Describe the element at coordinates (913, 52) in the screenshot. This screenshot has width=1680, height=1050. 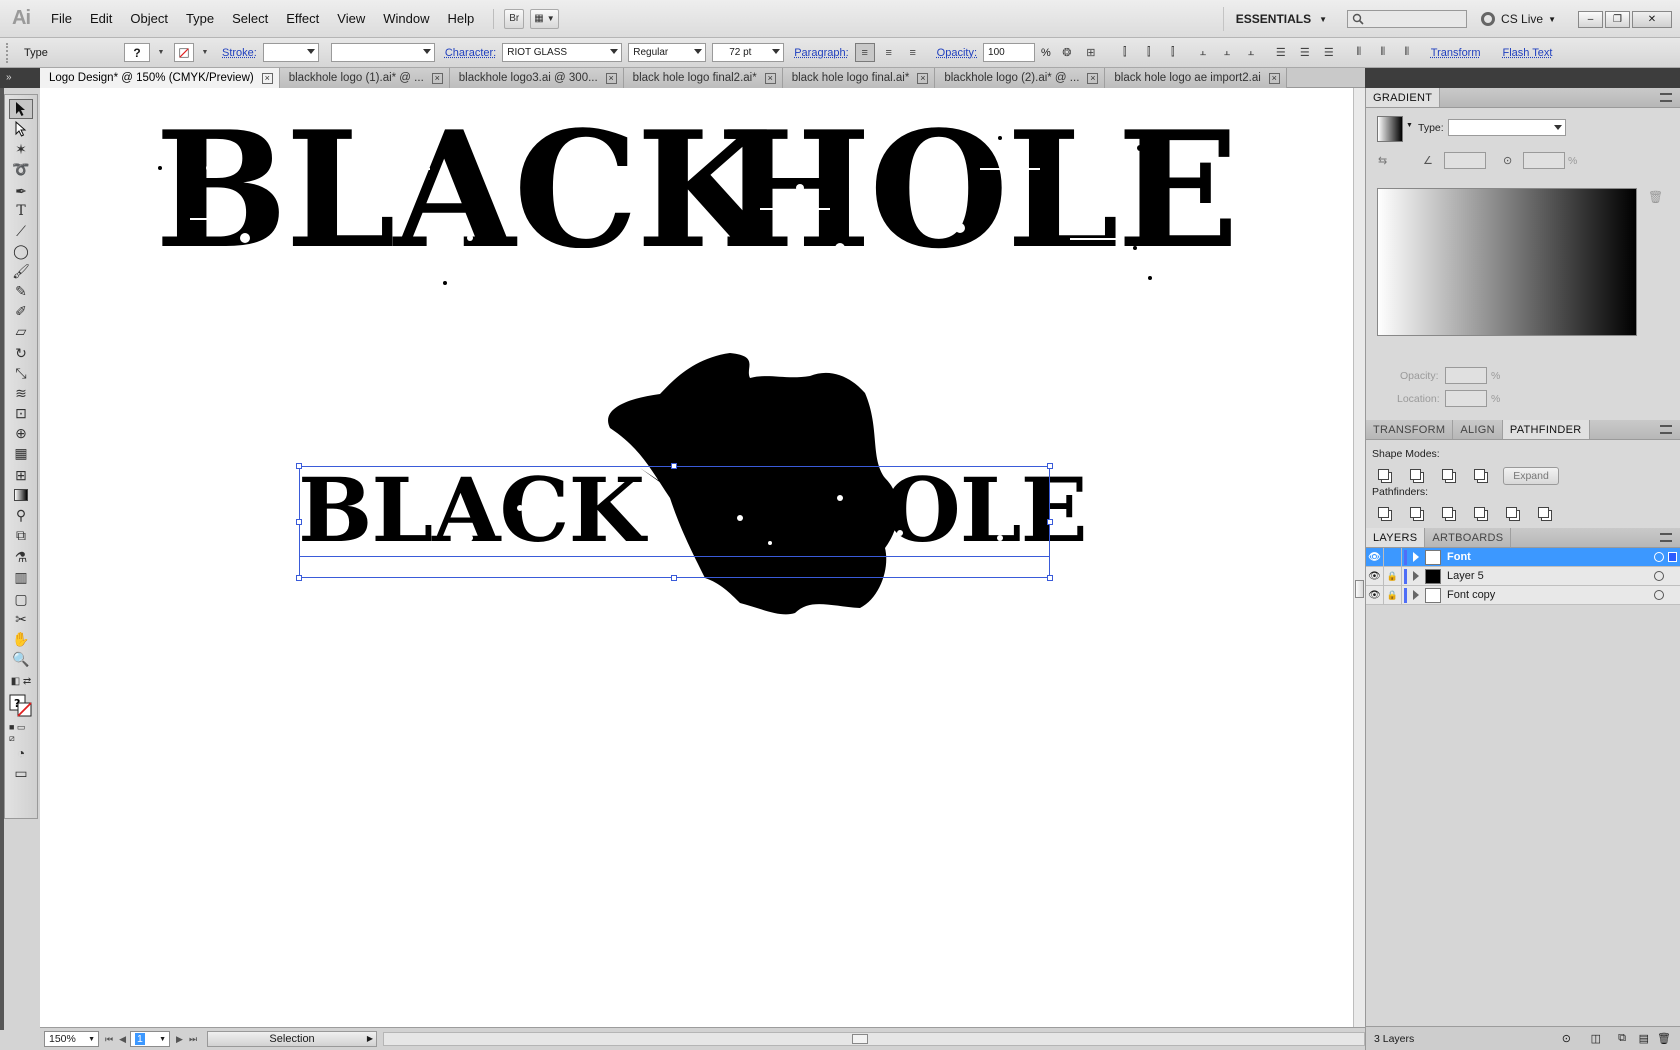
I see `align-right-icon: ≡` at that location.